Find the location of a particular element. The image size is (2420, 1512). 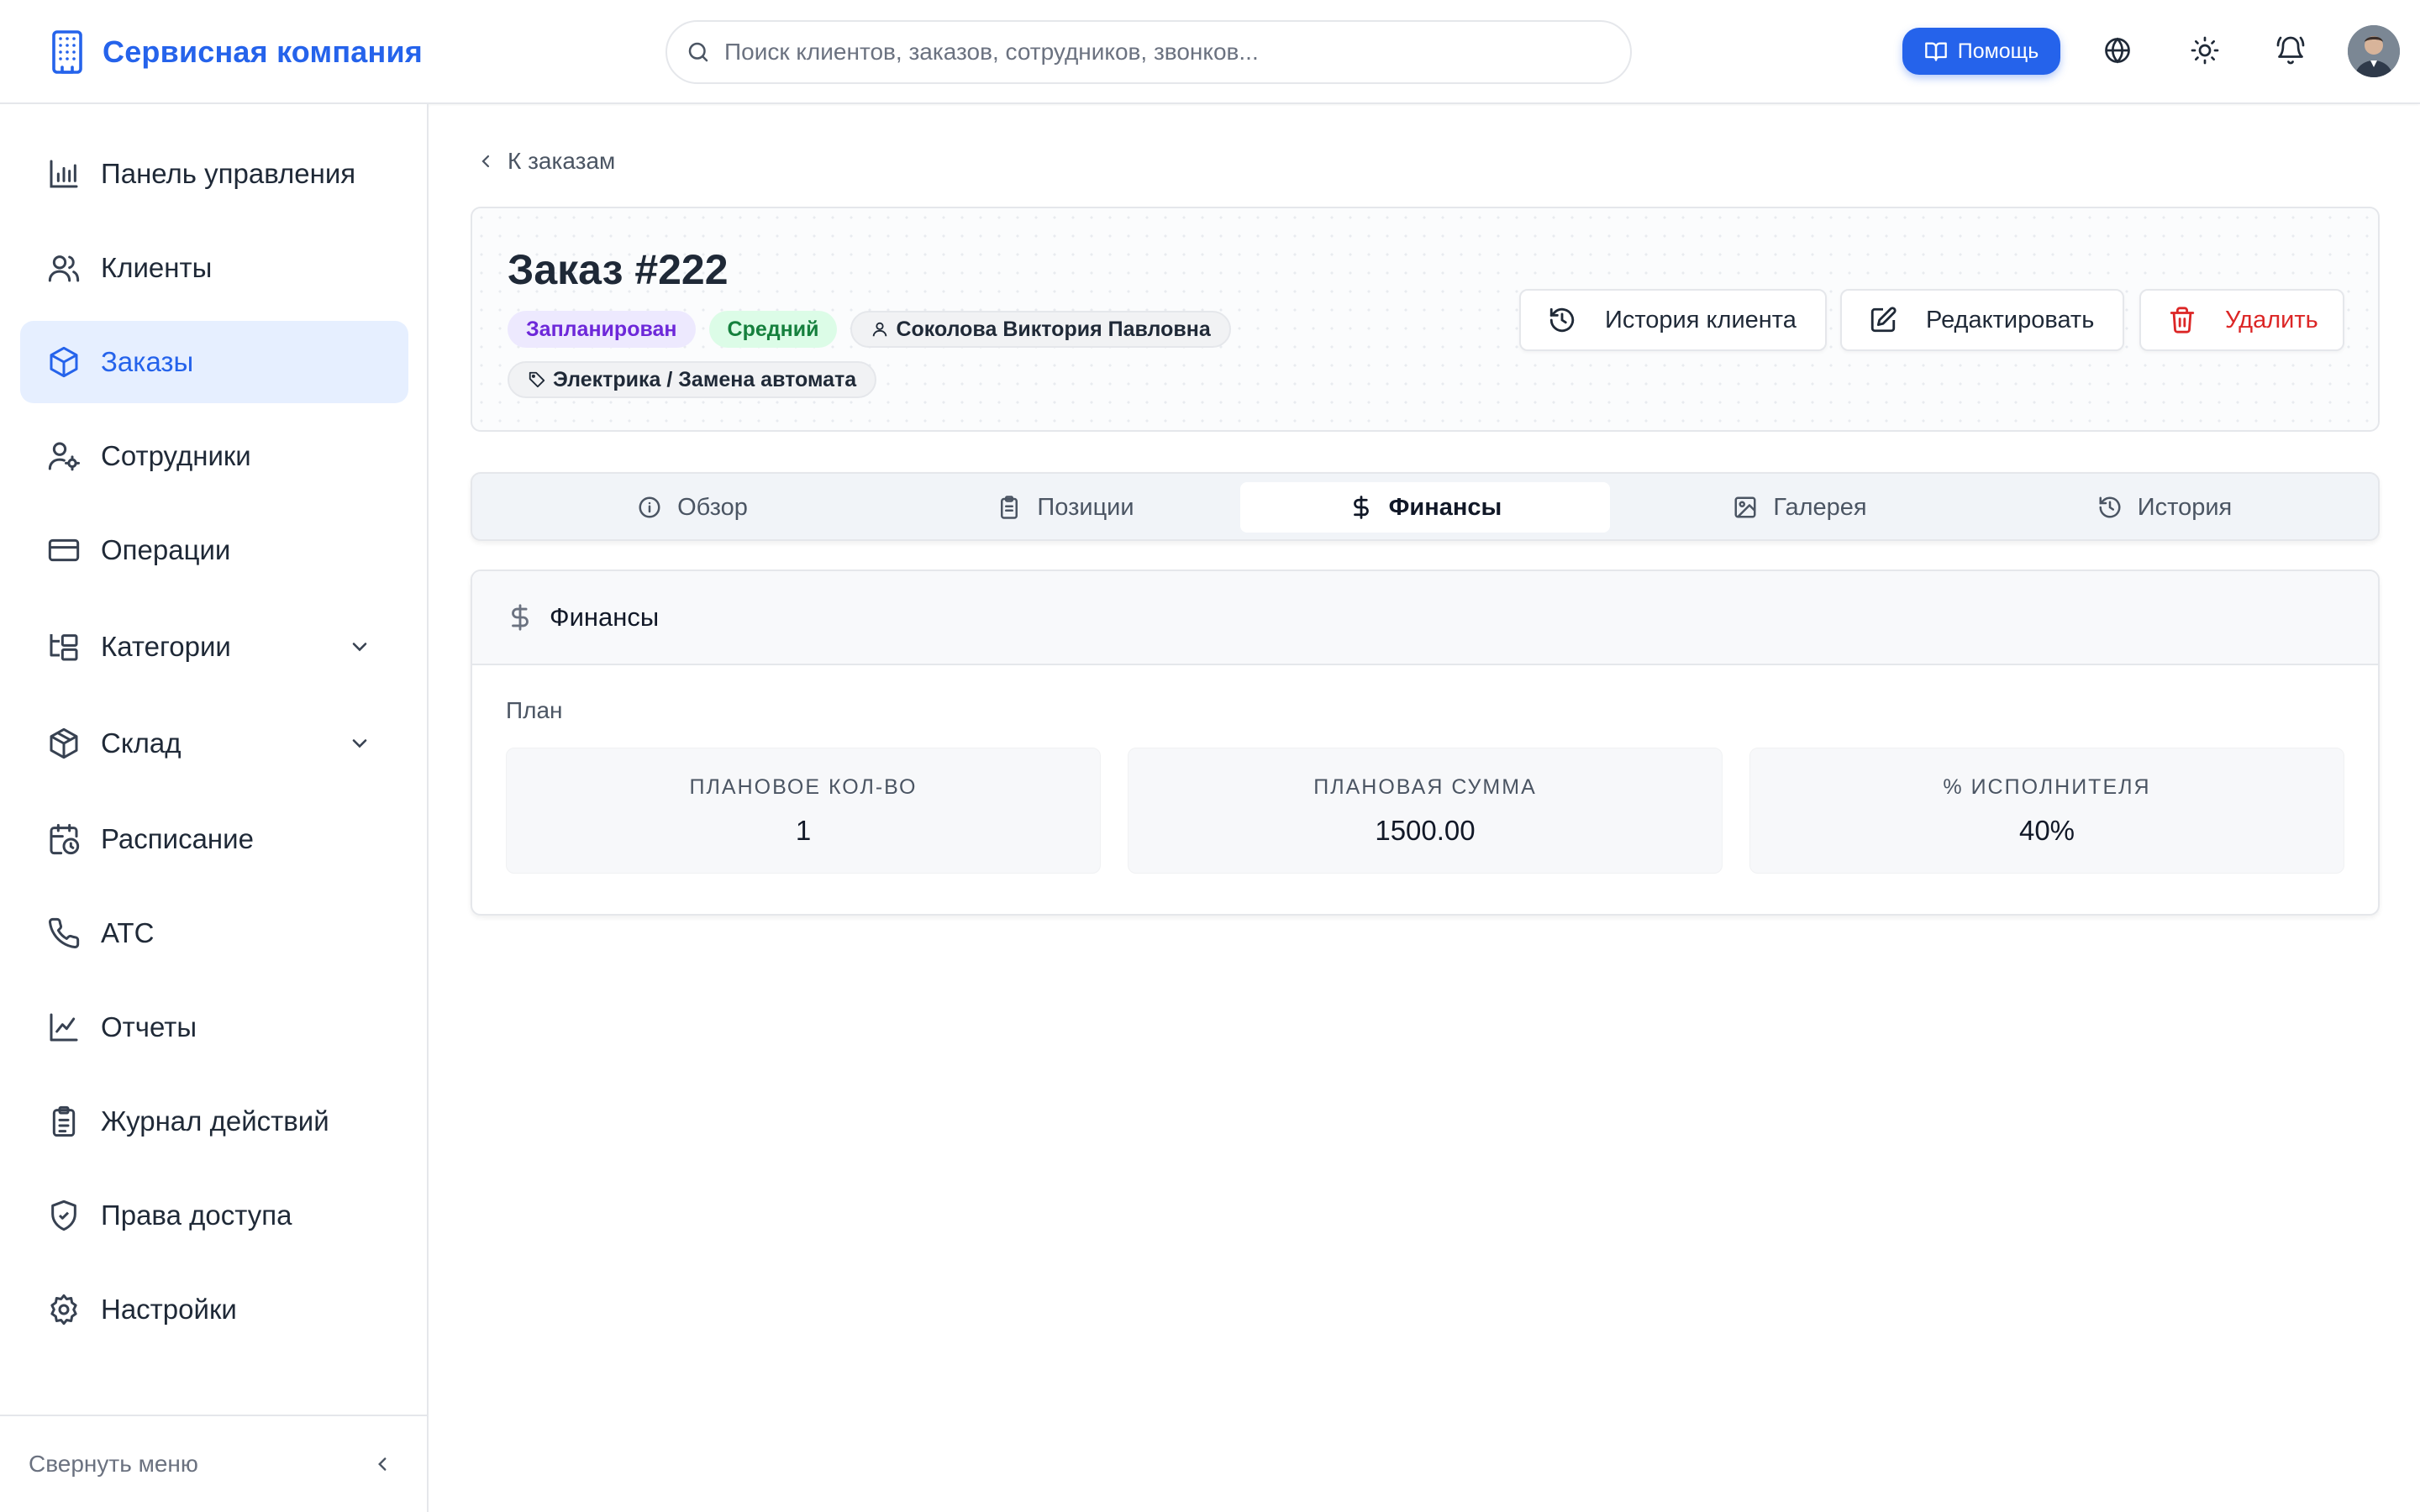

sidebar-item-label: Панель управления is located at coordinates (228, 173).